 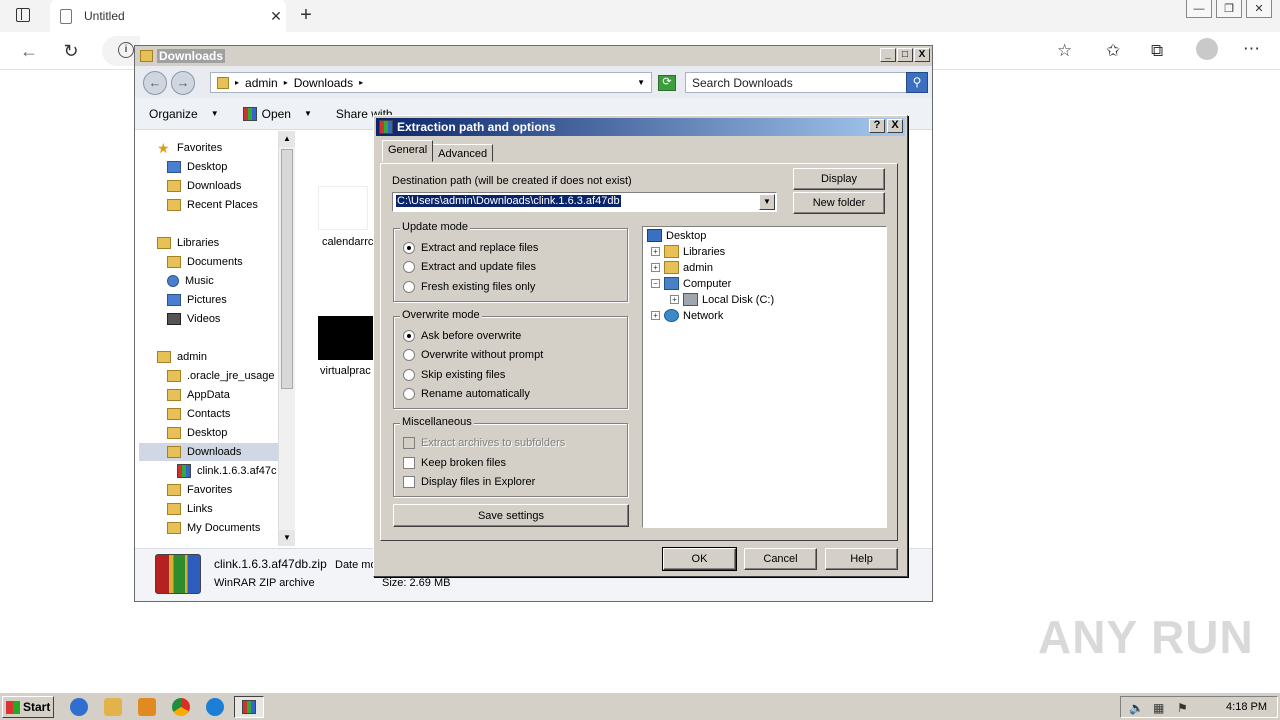 What do you see at coordinates (249, 707) in the screenshot?
I see `winrar-taskbar-button` at bounding box center [249, 707].